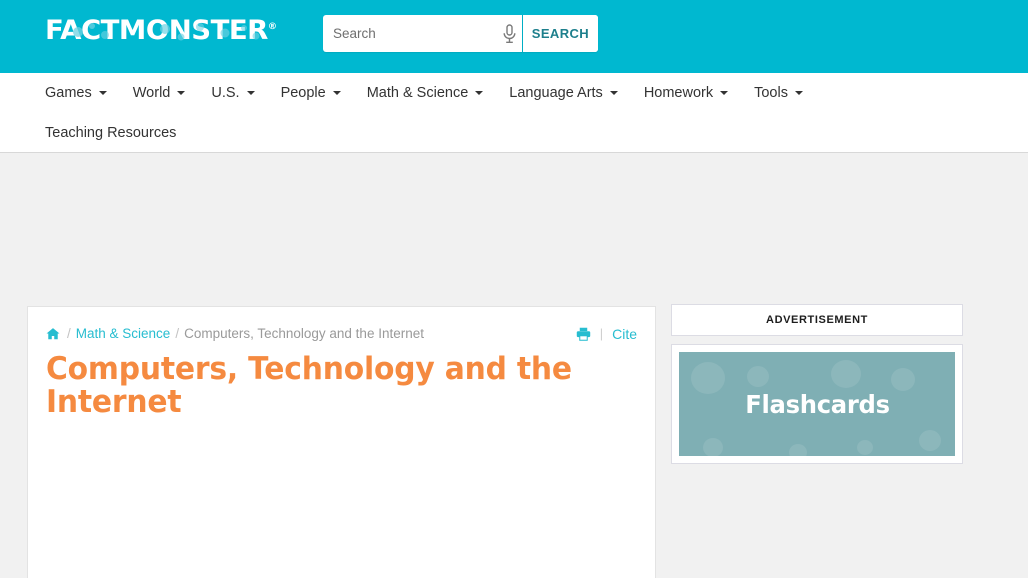  Describe the element at coordinates (82, 30) in the screenshot. I see `logo-fact: Fact` at that location.